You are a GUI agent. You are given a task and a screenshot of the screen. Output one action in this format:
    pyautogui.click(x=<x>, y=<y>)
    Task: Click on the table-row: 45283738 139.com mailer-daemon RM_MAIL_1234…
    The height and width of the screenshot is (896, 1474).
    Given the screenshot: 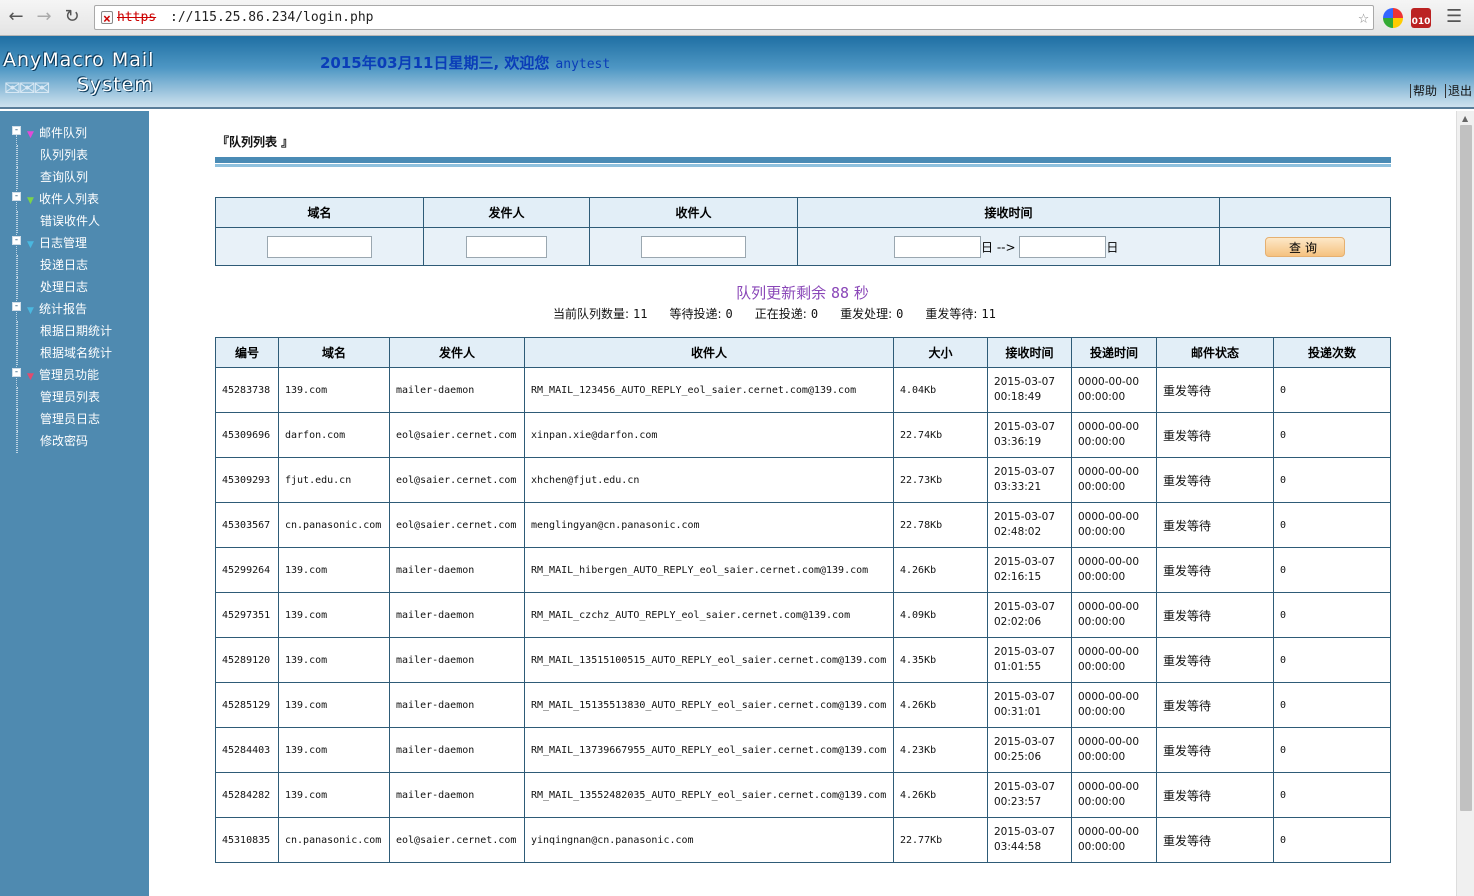 What is the action you would take?
    pyautogui.click(x=803, y=390)
    